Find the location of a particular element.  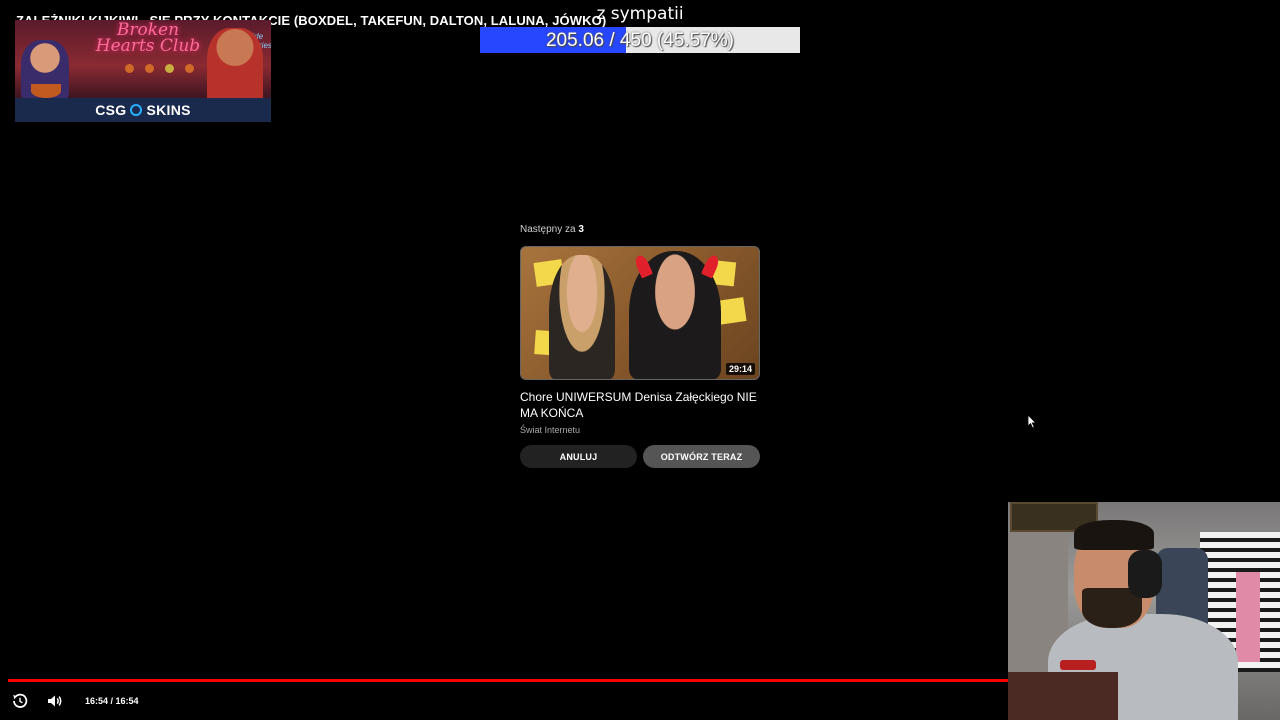

sponsor-brand-logo: CSG SKINS is located at coordinates (143, 110).